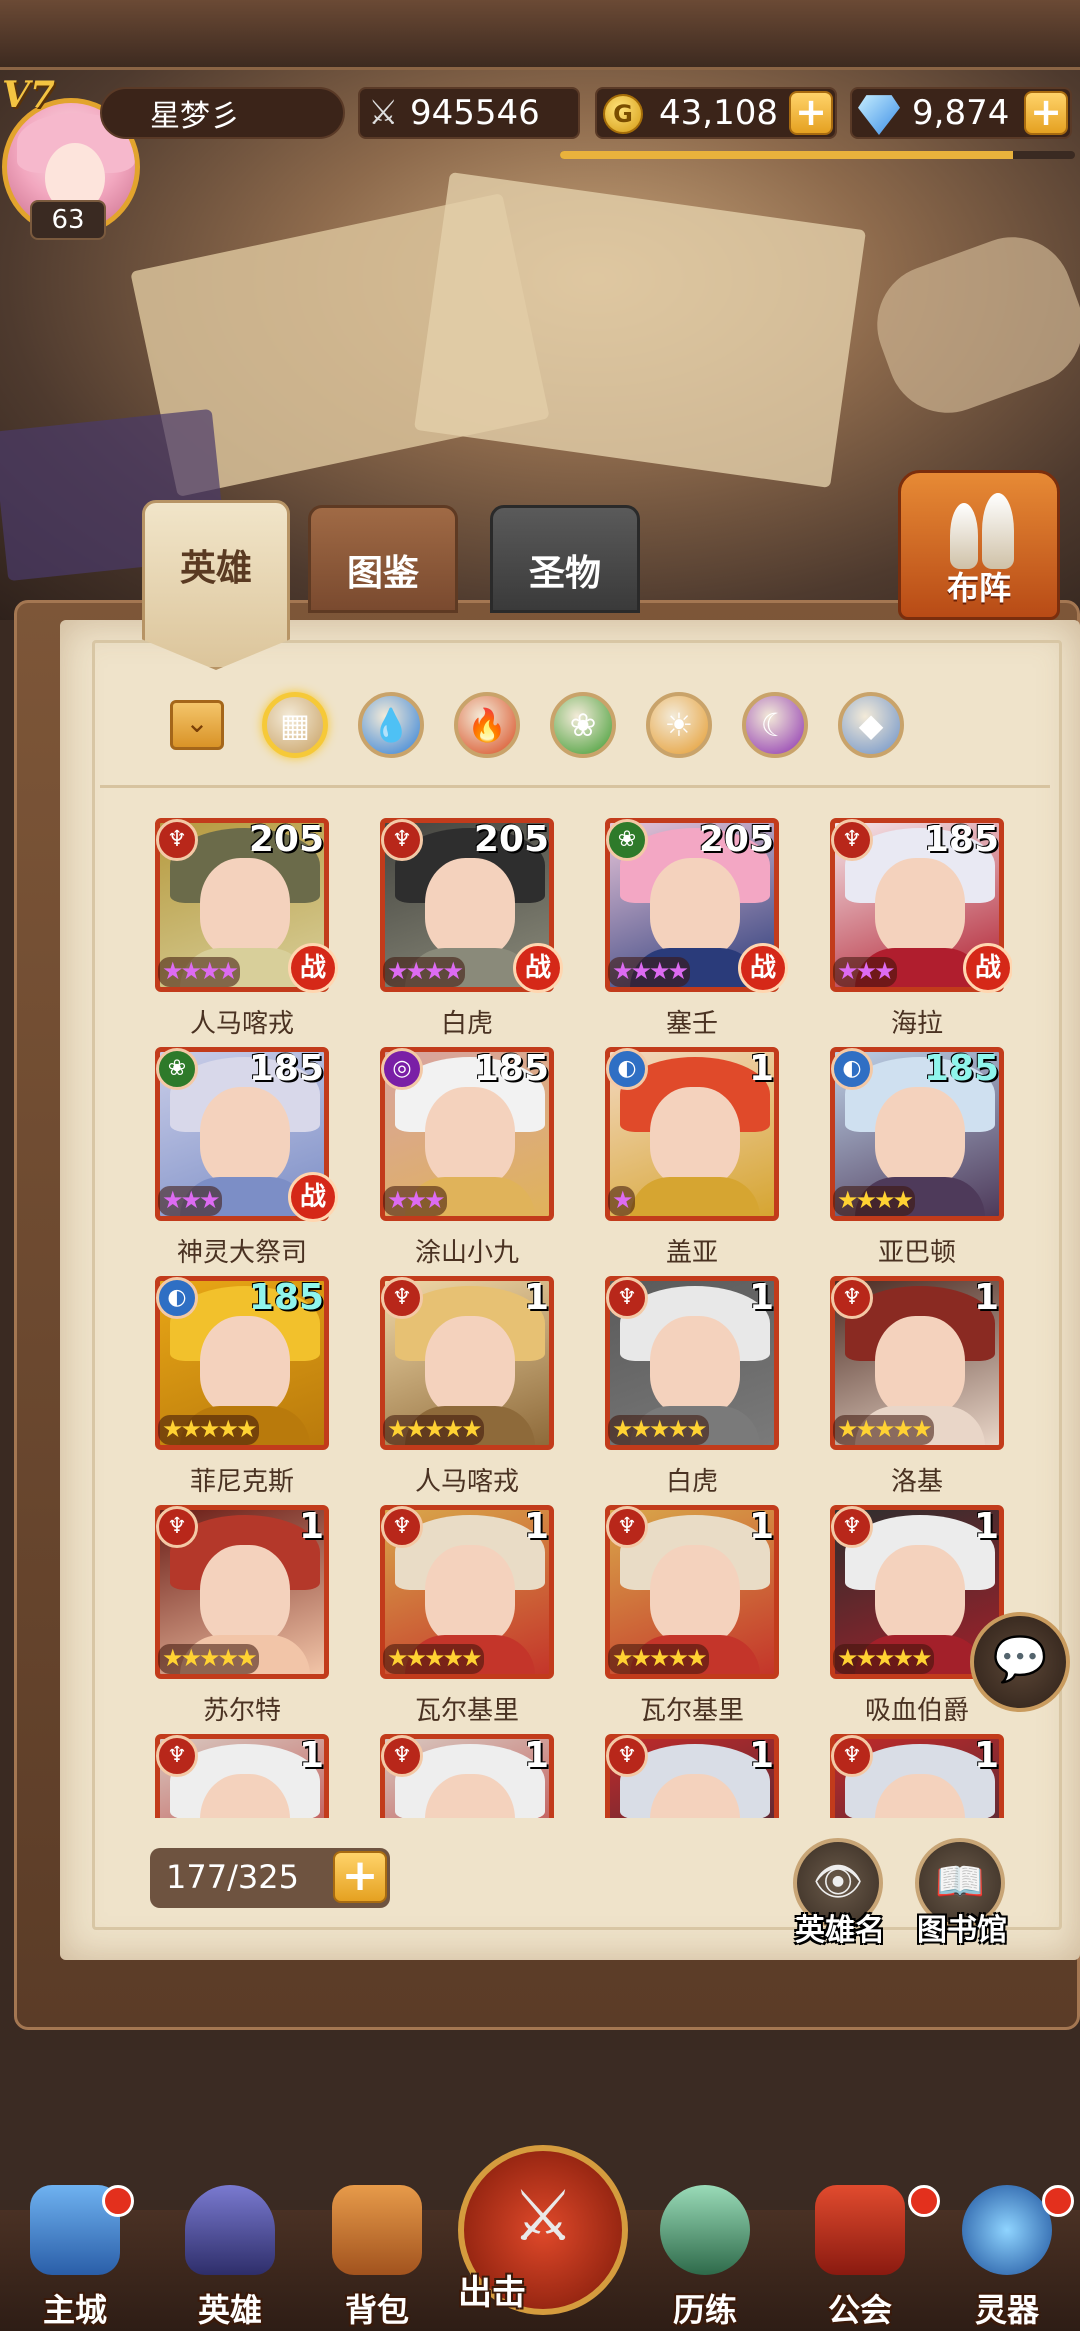 This screenshot has width=1080, height=2331. What do you see at coordinates (543, 2238) in the screenshot?
I see `nav-sortie: ⚔ 出击` at bounding box center [543, 2238].